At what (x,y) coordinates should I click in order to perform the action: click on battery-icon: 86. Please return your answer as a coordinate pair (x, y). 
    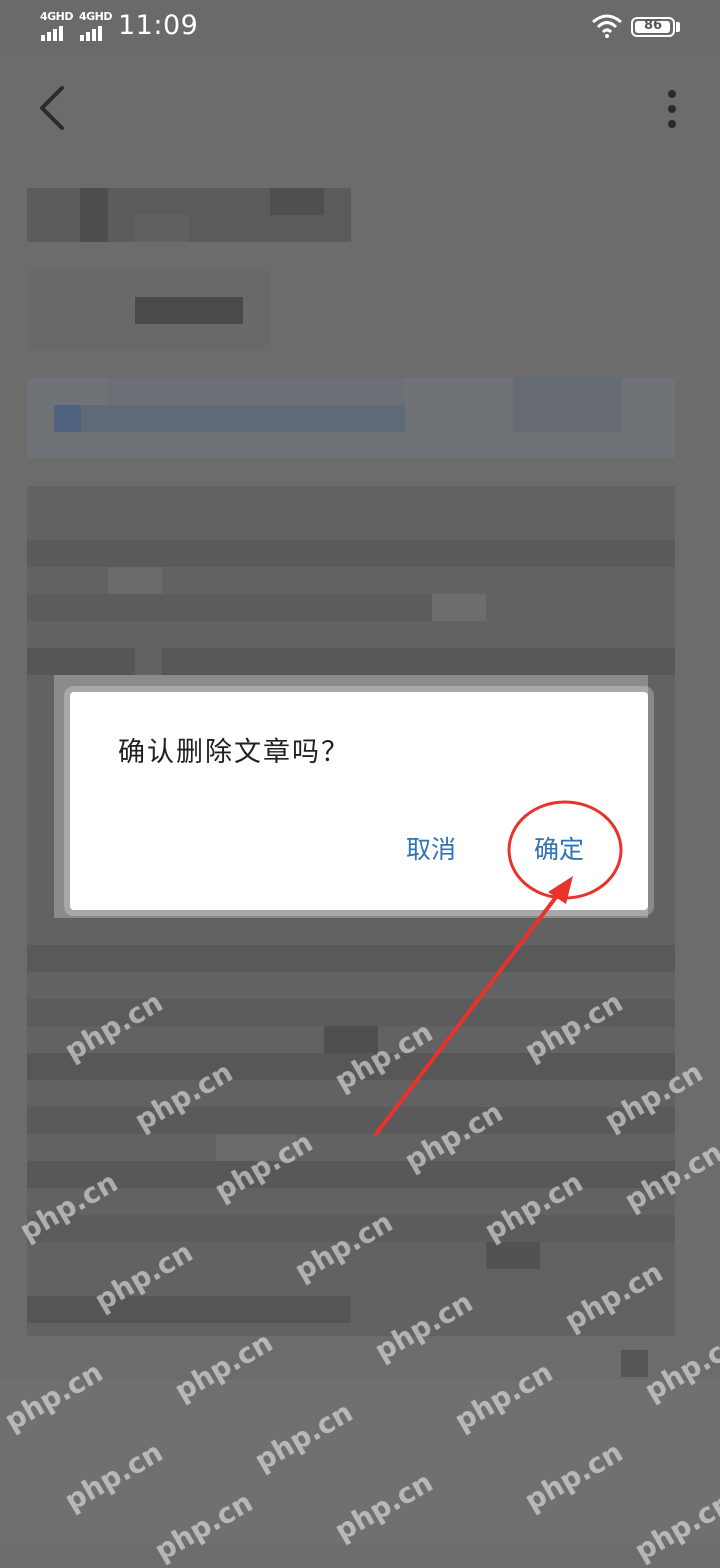
    Looking at the image, I should click on (653, 27).